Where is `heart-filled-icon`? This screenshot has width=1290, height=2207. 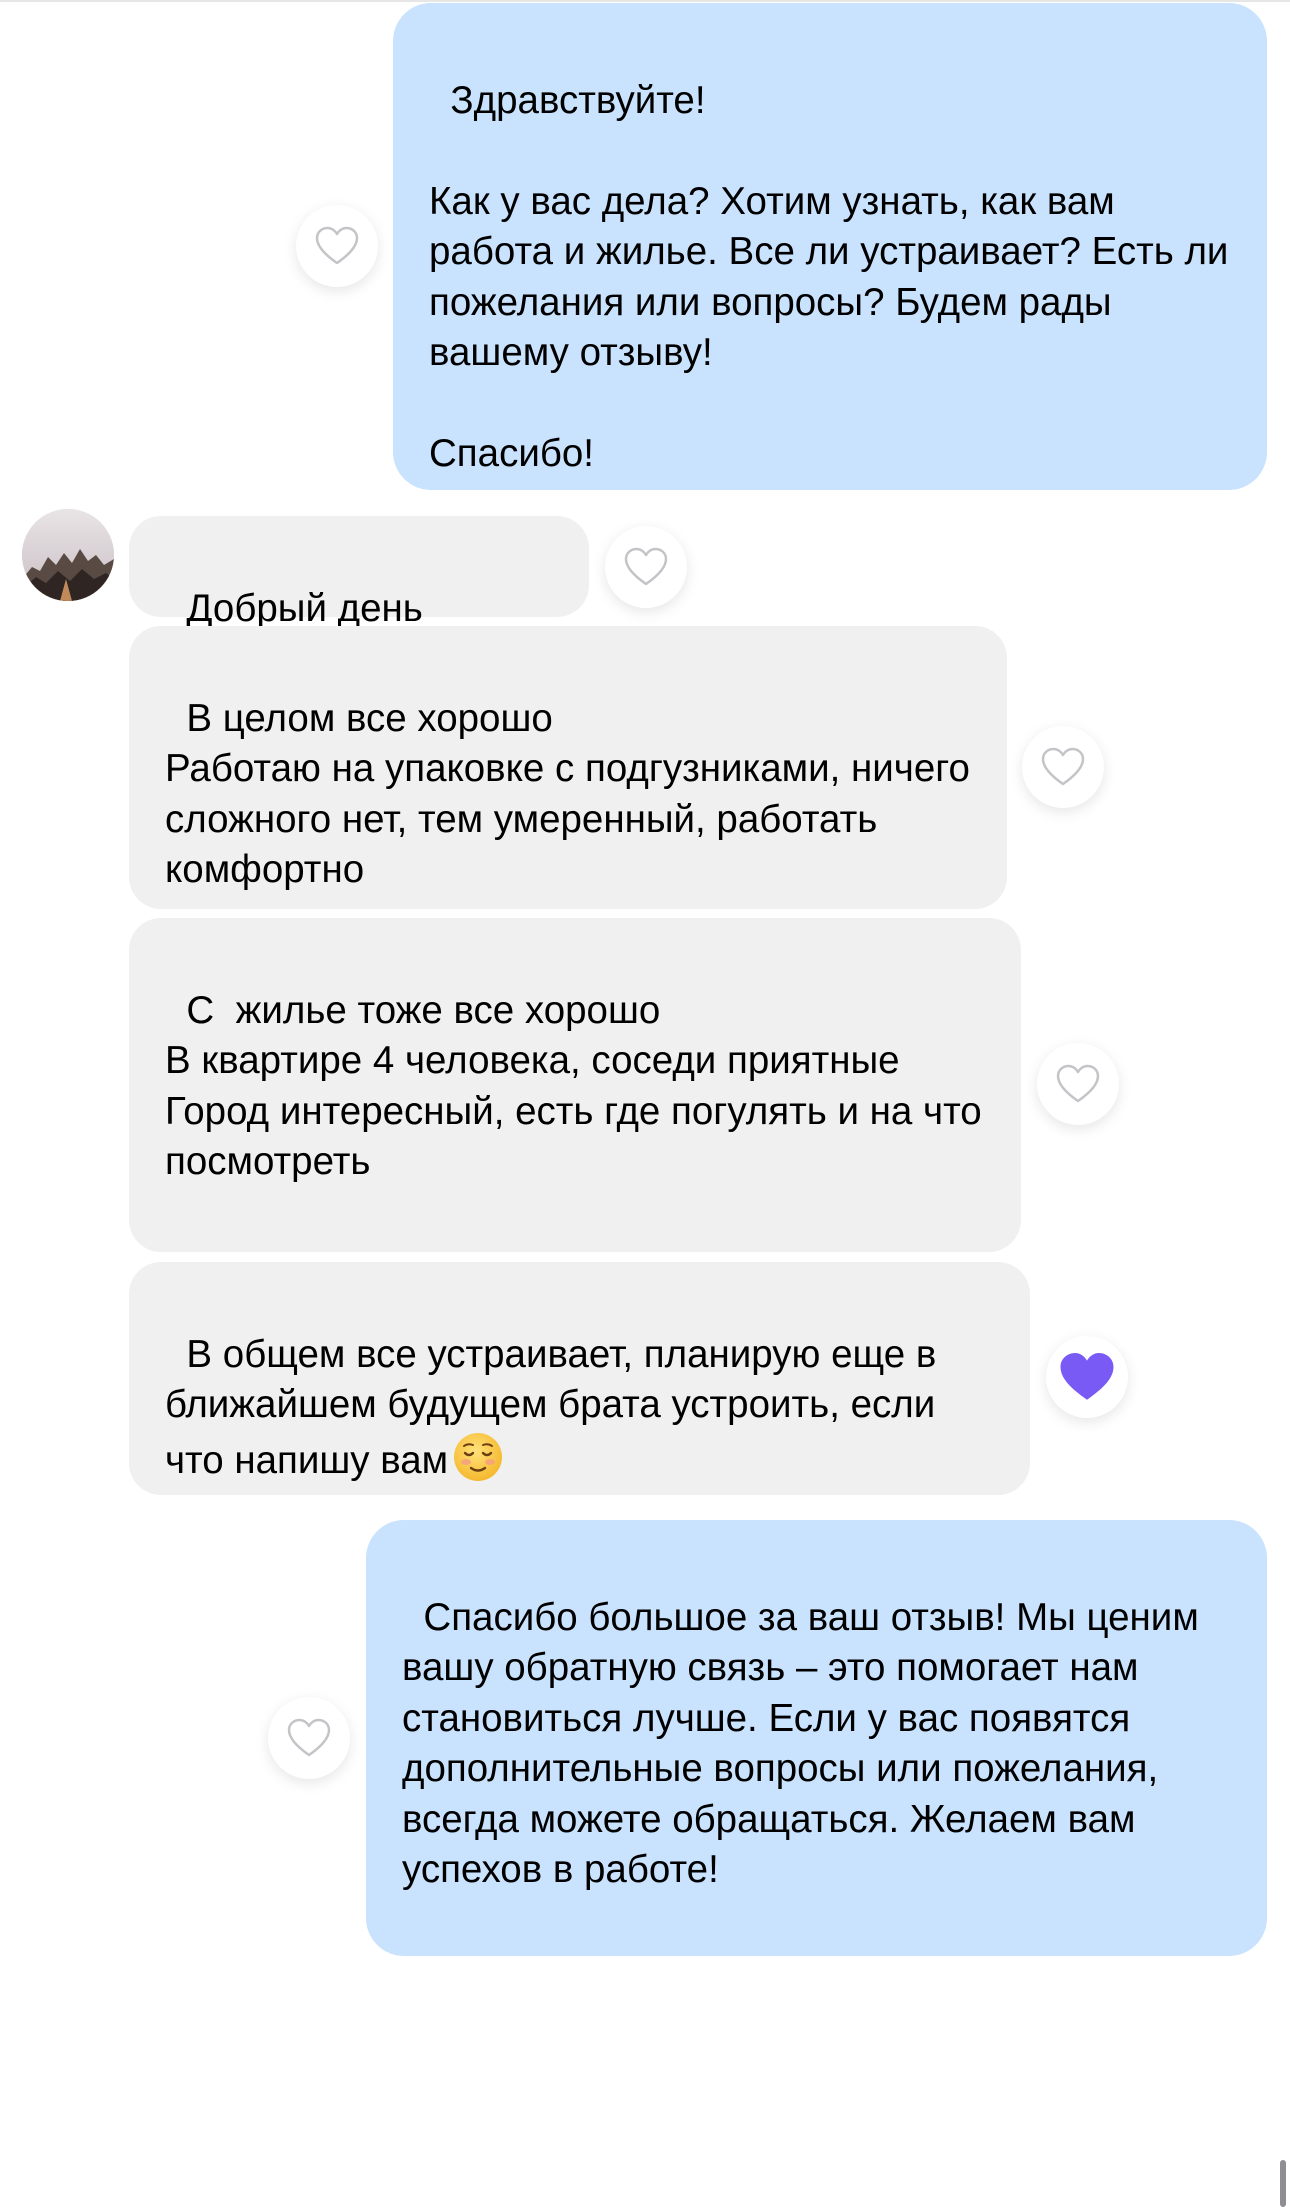
heart-filled-icon is located at coordinates (1087, 1376).